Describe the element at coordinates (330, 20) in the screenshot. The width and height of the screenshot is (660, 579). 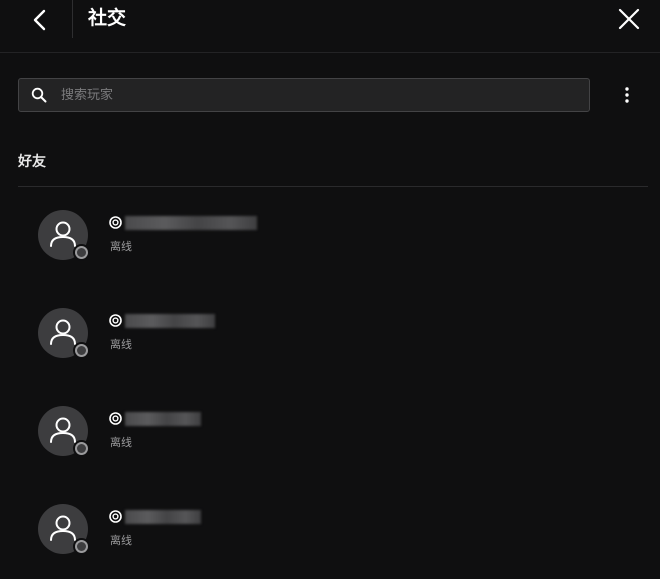
I see `header: 社交` at that location.